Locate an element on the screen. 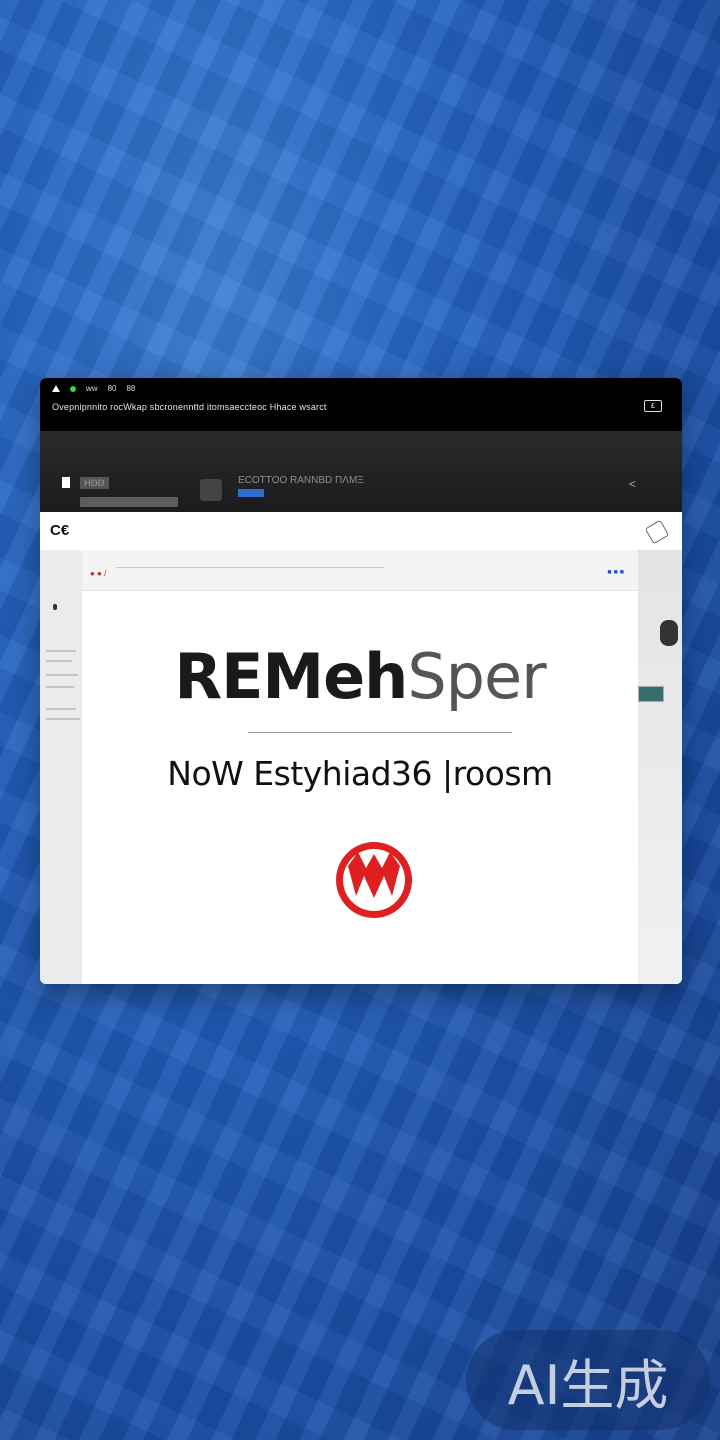  device-thumbnail-icon is located at coordinates (669, 633).